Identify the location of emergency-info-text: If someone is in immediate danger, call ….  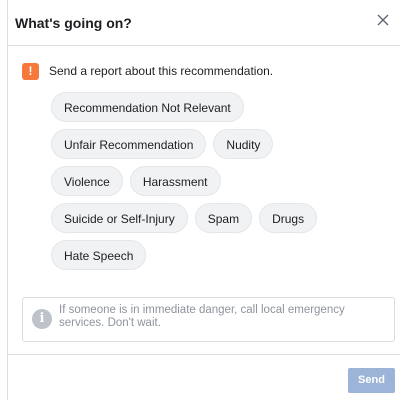
(202, 316).